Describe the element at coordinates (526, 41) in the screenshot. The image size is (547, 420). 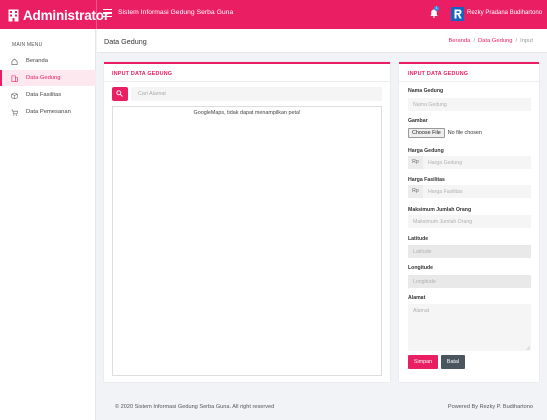
I see `breadcrumb-current: Input` at that location.